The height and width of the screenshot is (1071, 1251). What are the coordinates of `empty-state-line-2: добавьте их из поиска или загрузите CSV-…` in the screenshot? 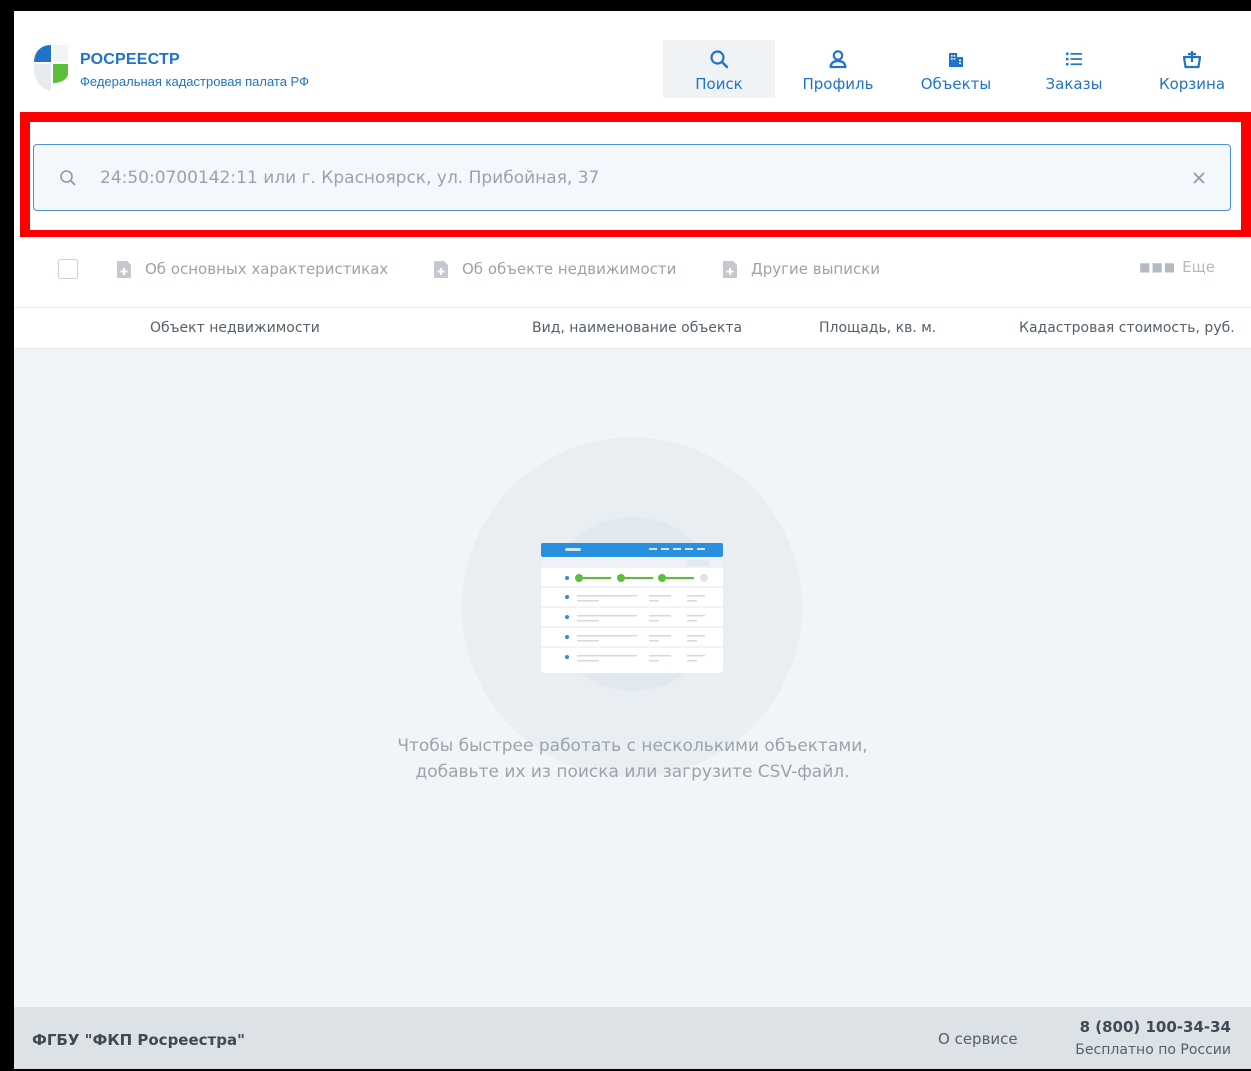 It's located at (632, 772).